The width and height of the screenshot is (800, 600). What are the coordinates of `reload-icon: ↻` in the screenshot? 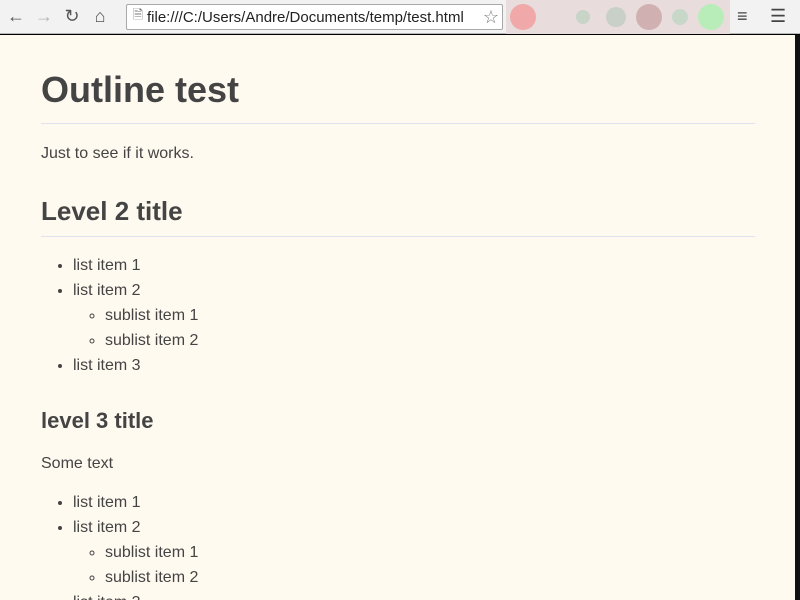 It's located at (72, 17).